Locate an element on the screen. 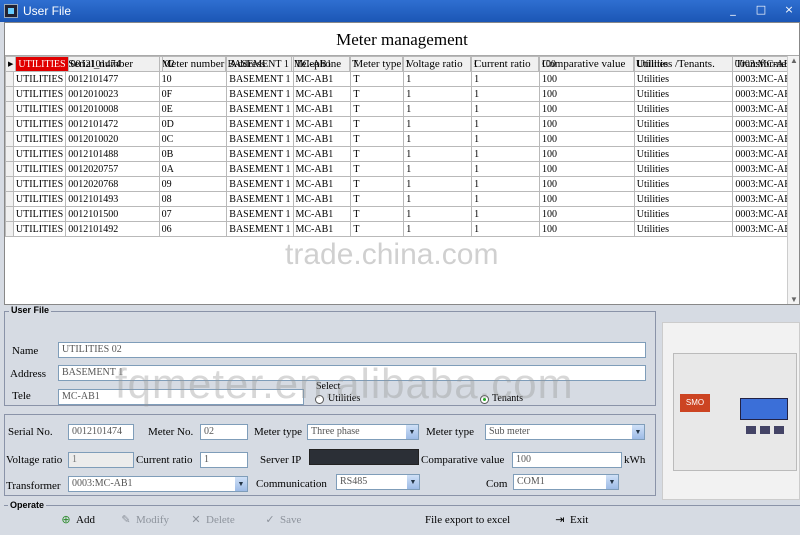  scroll-down-icon: ▼ is located at coordinates (794, 299).